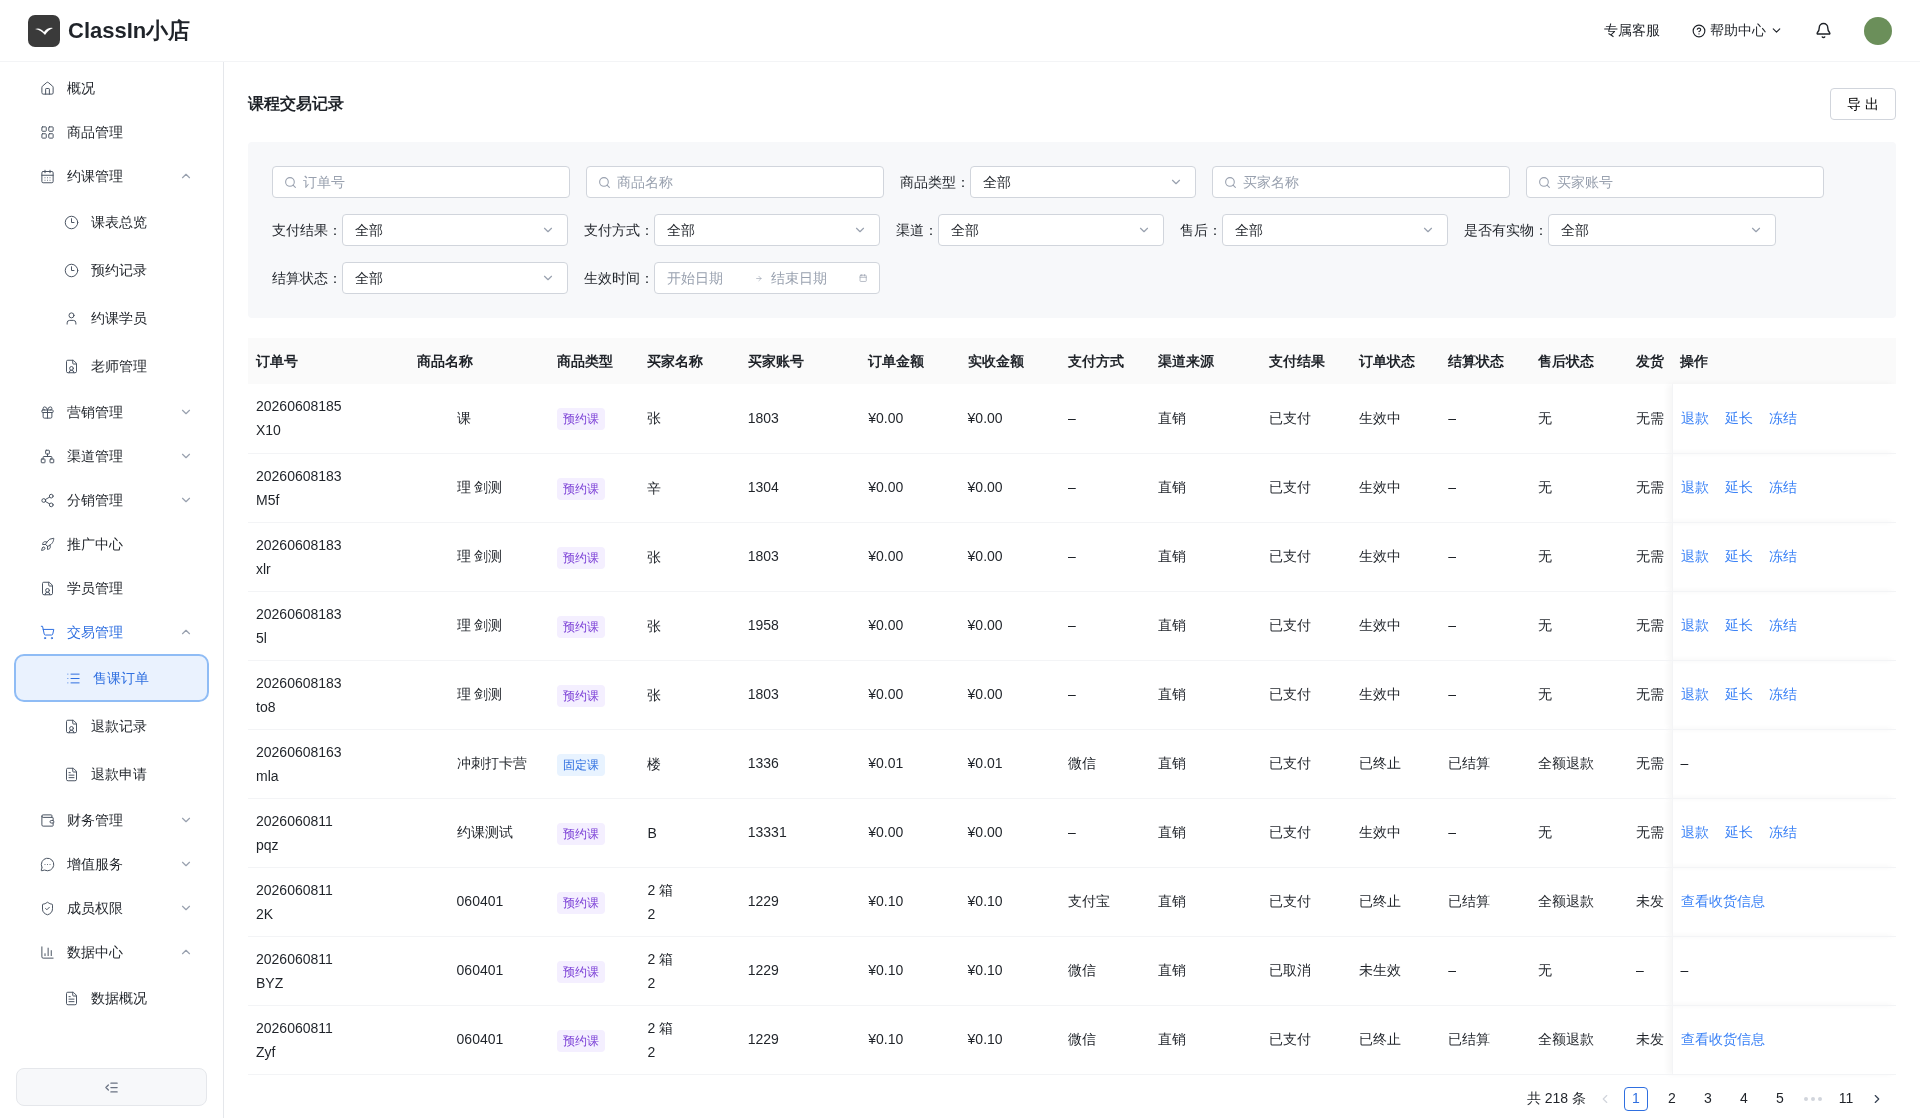  What do you see at coordinates (862, 278) in the screenshot?
I see `calendar-icon` at bounding box center [862, 278].